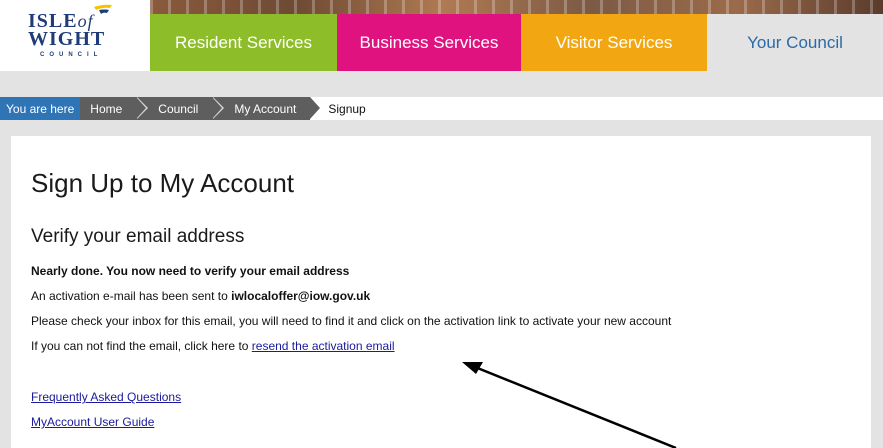 The image size is (883, 448). Describe the element at coordinates (429, 42) in the screenshot. I see `tab-business-services: Business Services` at that location.